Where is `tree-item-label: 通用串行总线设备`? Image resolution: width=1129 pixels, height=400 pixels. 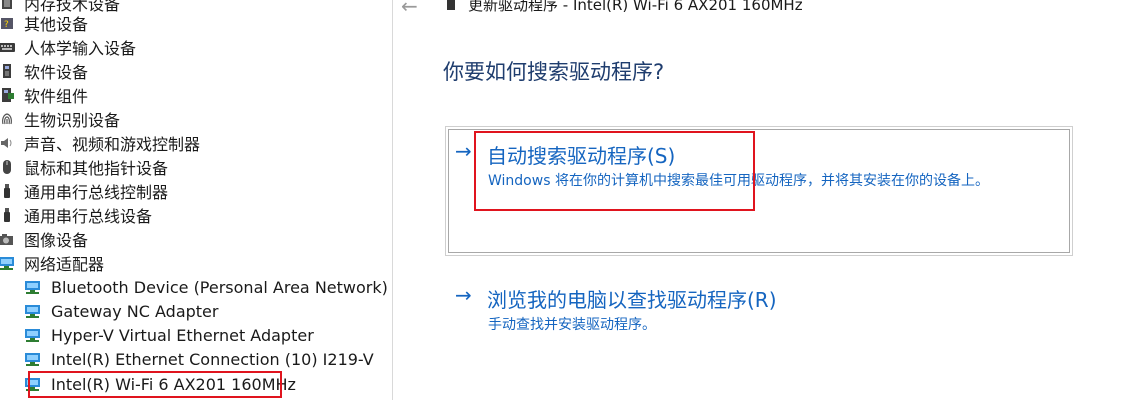
tree-item-label: 通用串行总线设备 is located at coordinates (88, 216).